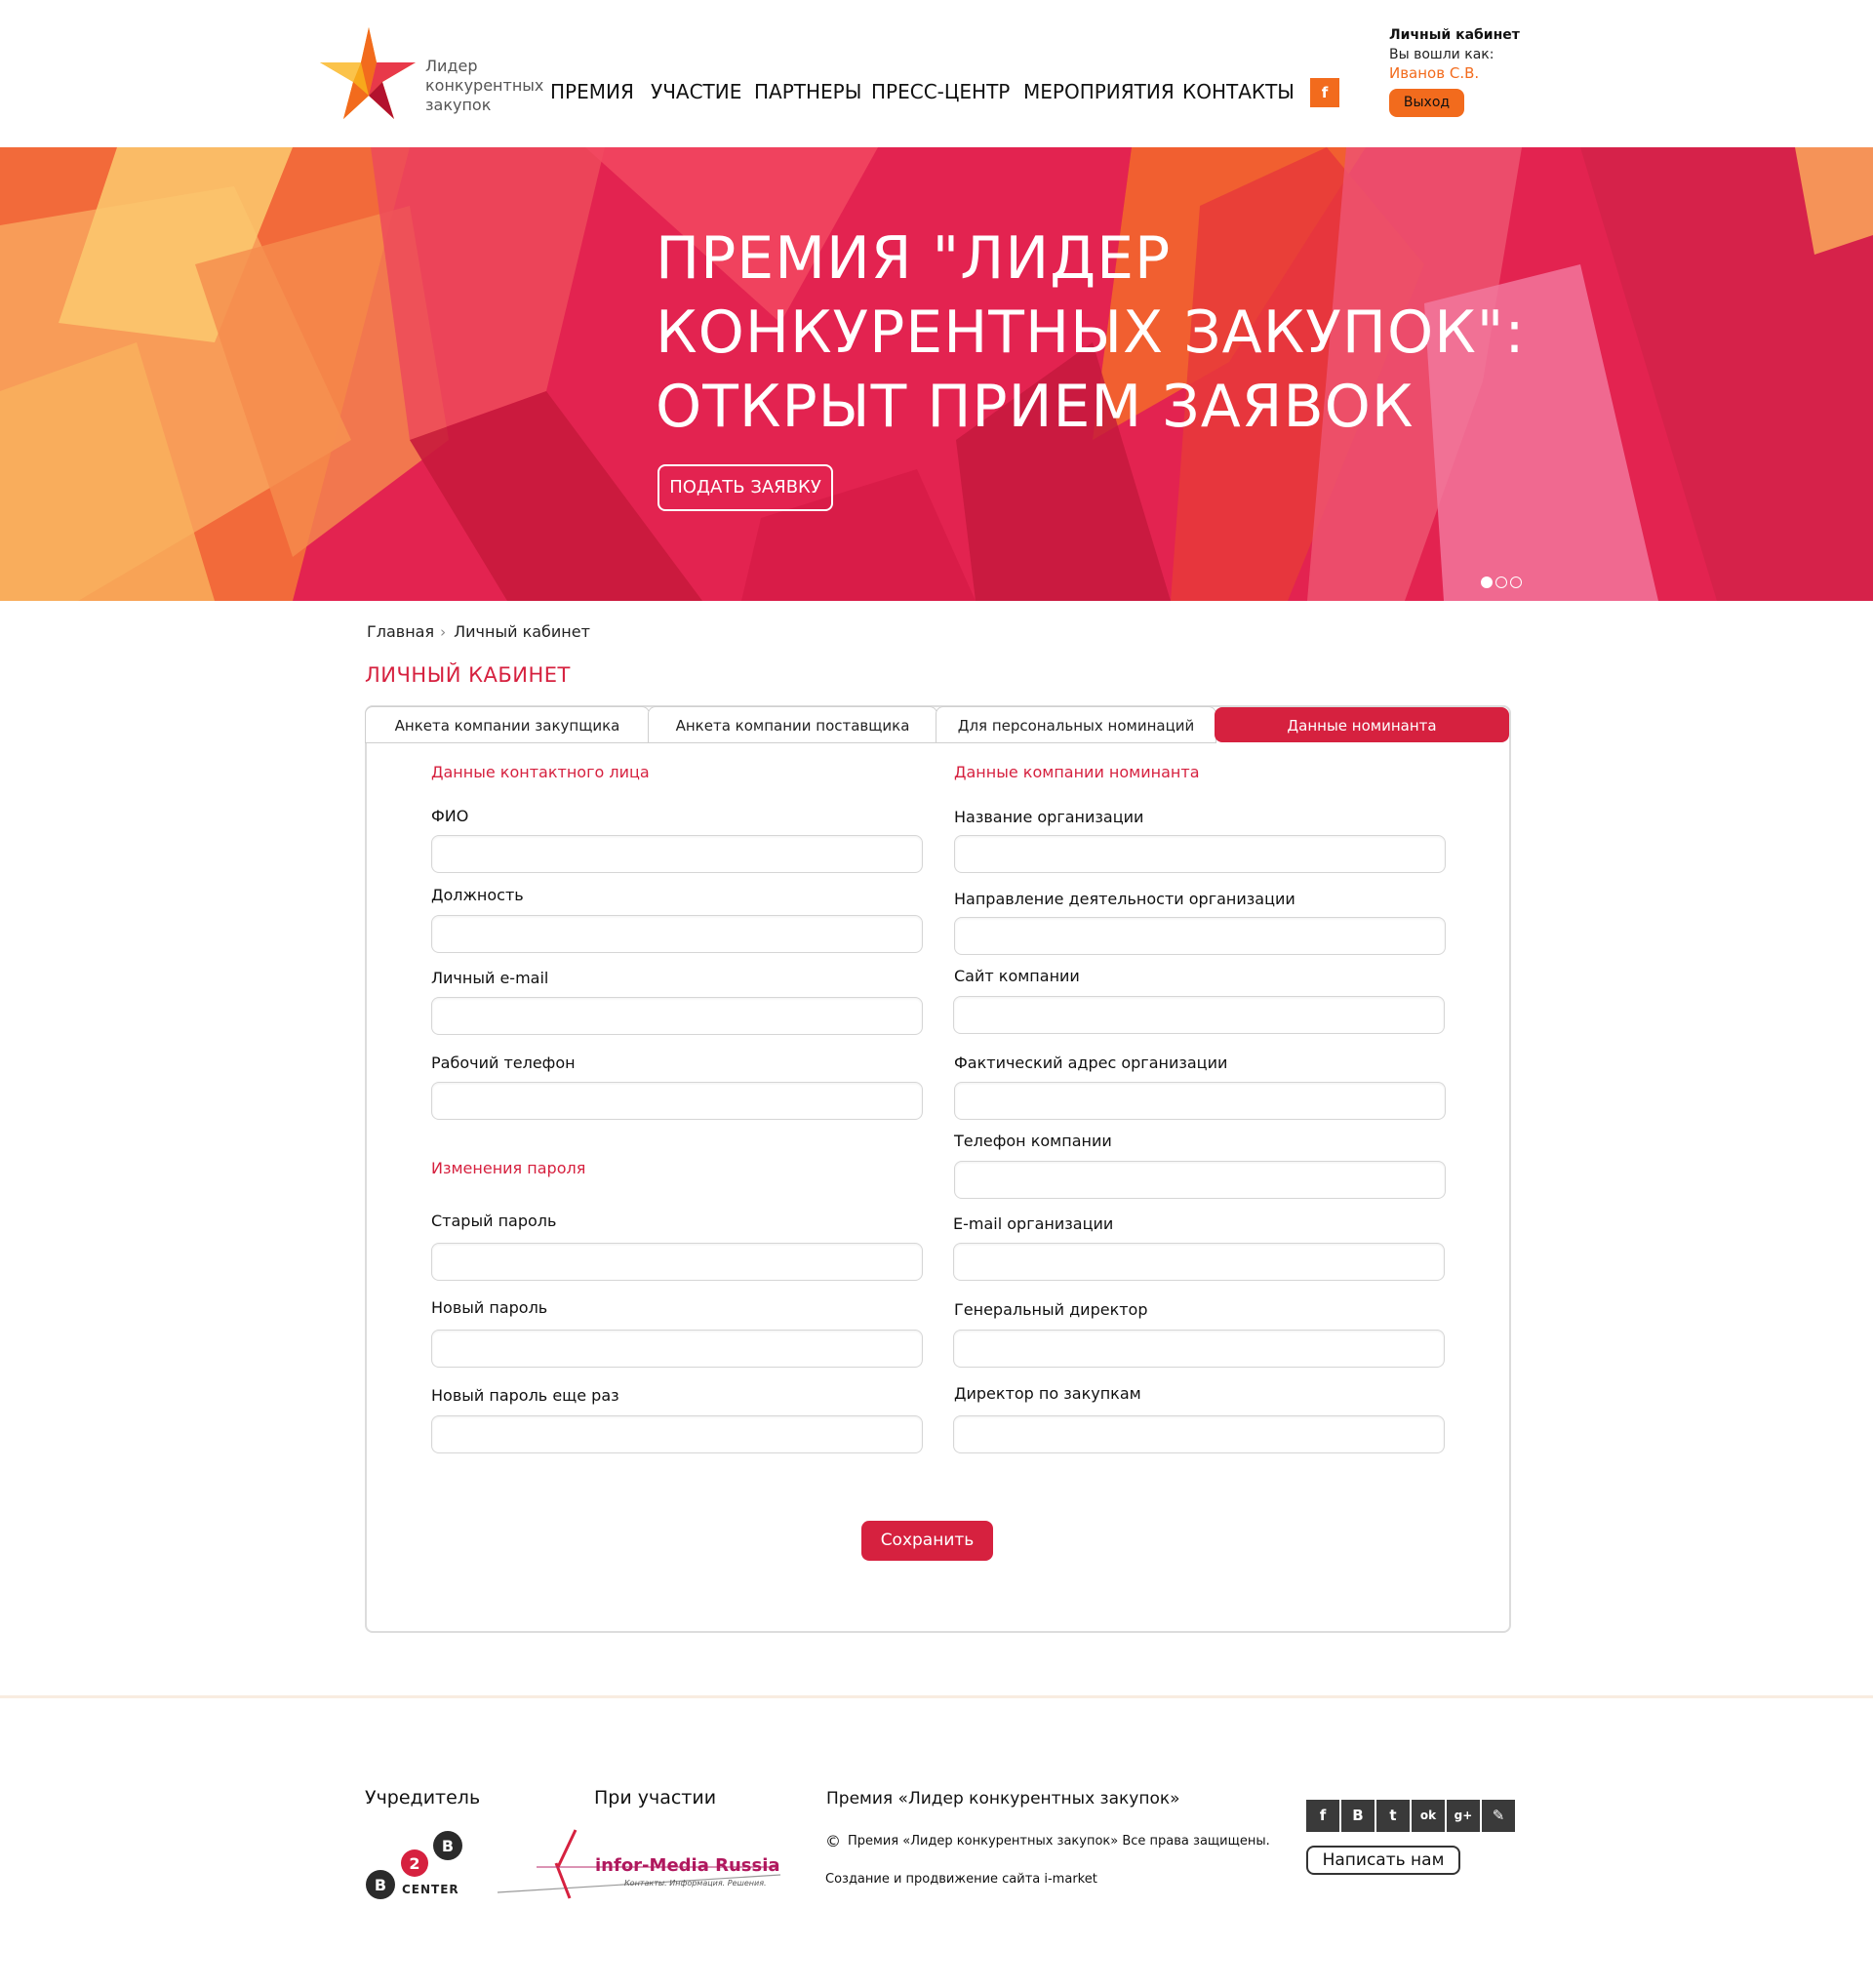 The height and width of the screenshot is (1988, 1873). Describe the element at coordinates (936, 1696) in the screenshot. I see `footer-divider` at that location.